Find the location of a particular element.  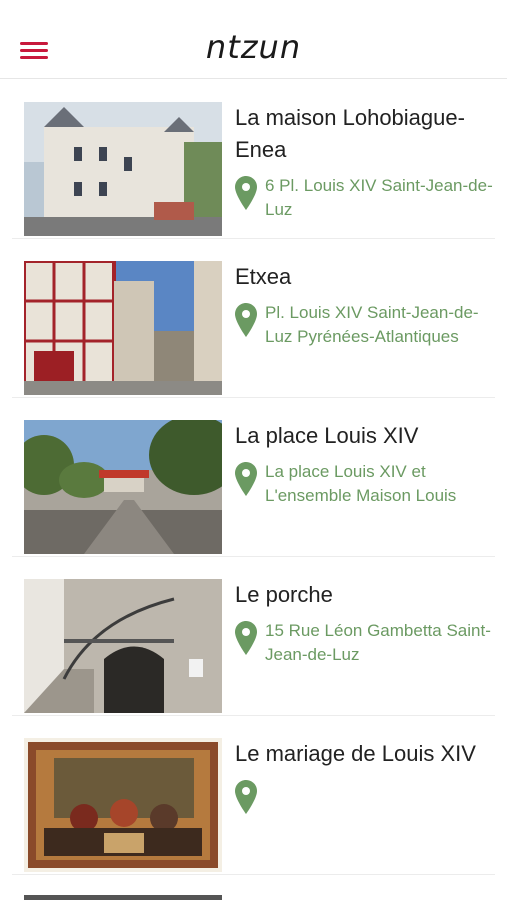

app-header: ntzun is located at coordinates (253, 39).